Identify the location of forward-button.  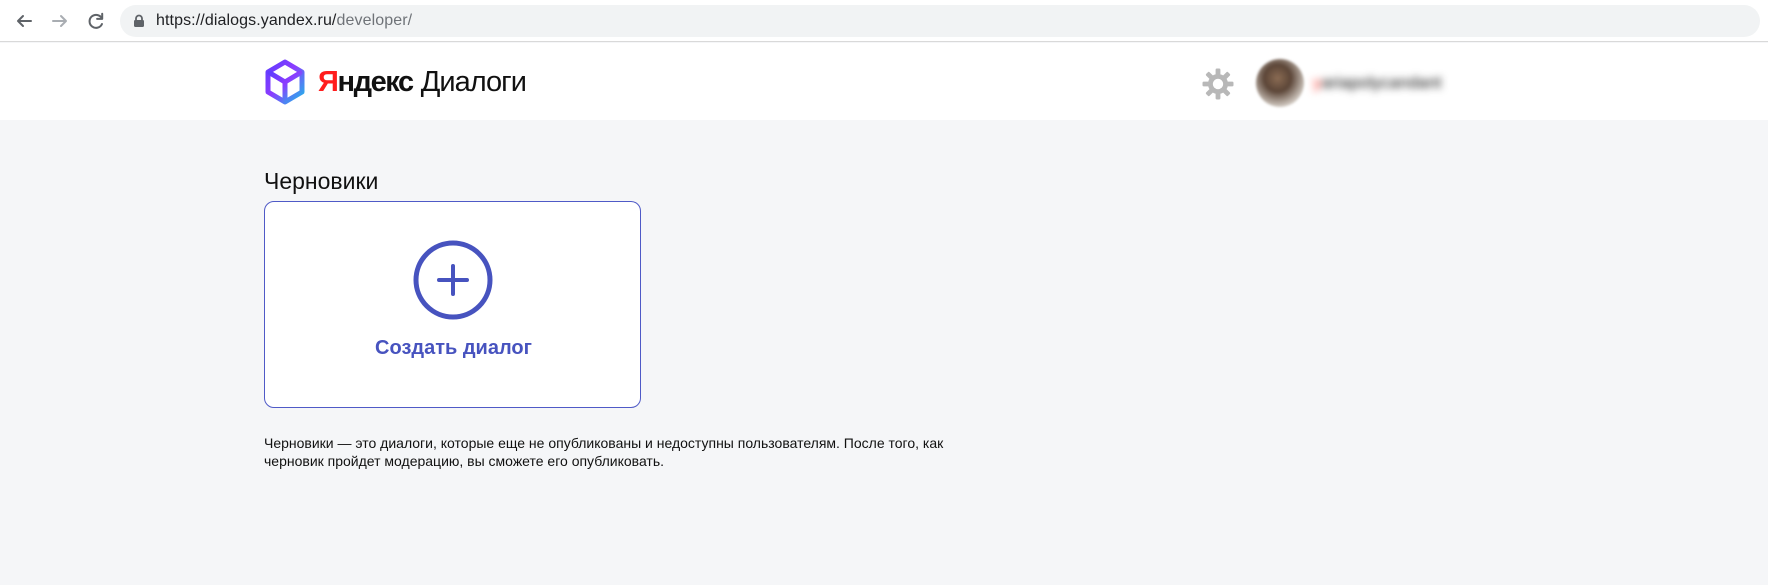
(60, 21).